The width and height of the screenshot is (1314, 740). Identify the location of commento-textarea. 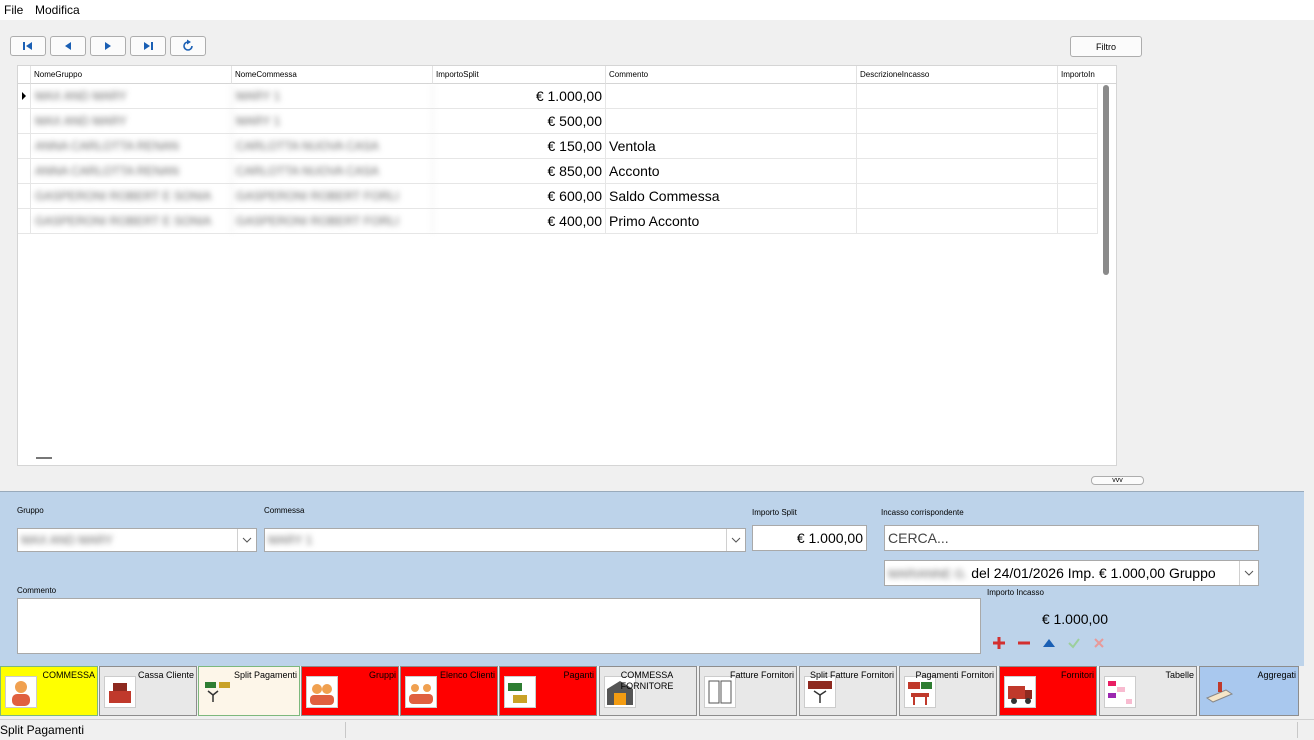
(499, 626).